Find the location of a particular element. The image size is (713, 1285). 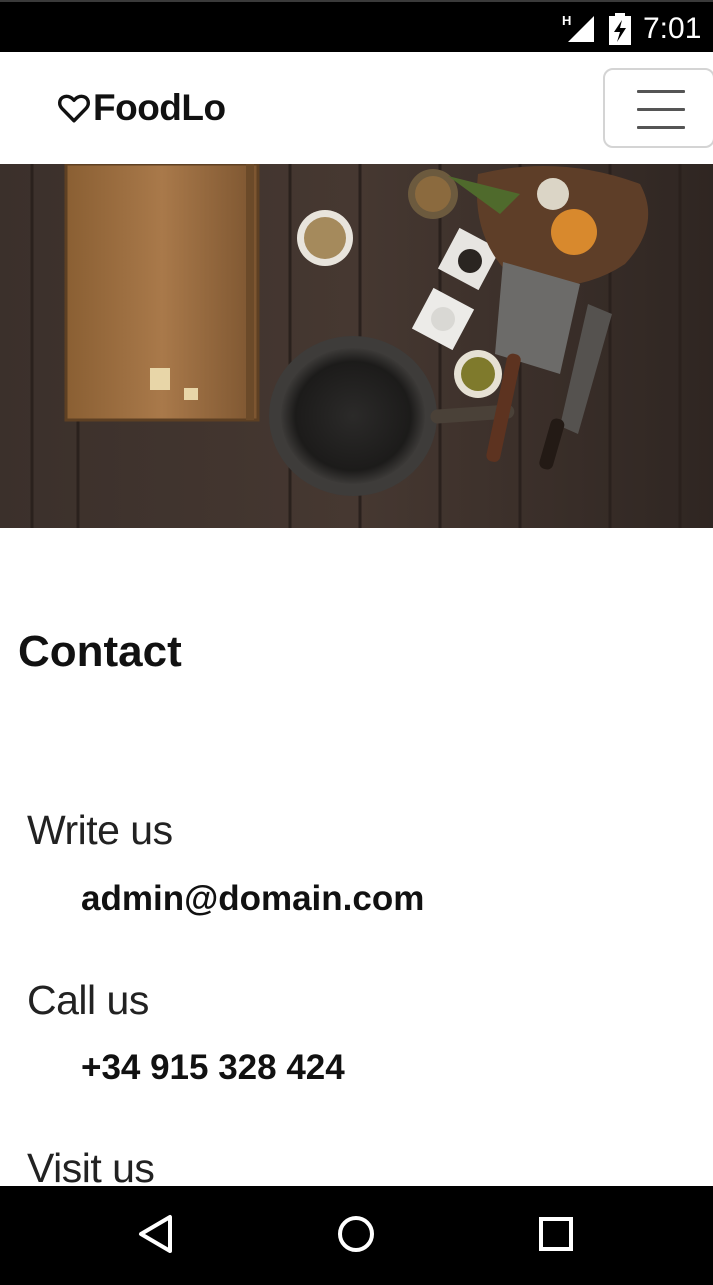

phone-link: +34 915 328 424 is located at coordinates (213, 1068).